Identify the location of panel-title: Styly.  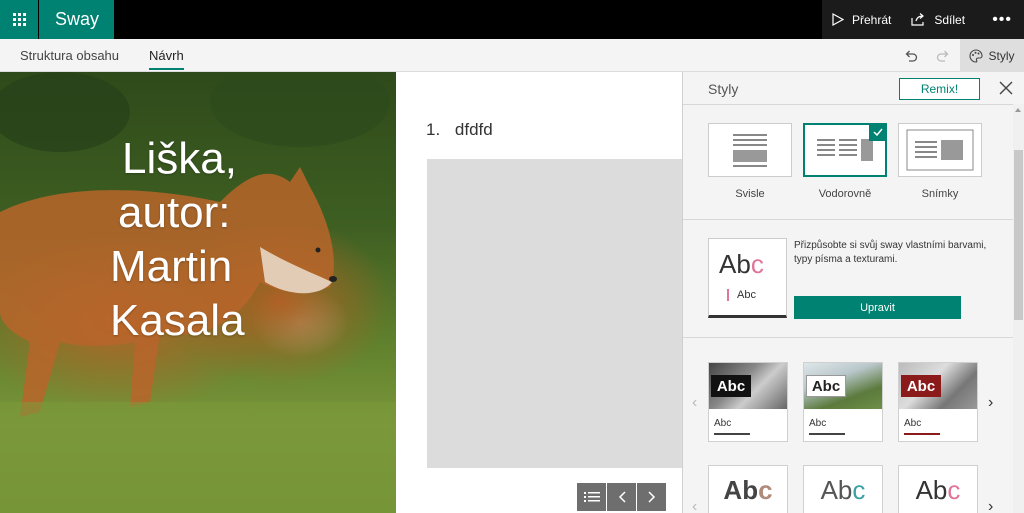
(723, 89).